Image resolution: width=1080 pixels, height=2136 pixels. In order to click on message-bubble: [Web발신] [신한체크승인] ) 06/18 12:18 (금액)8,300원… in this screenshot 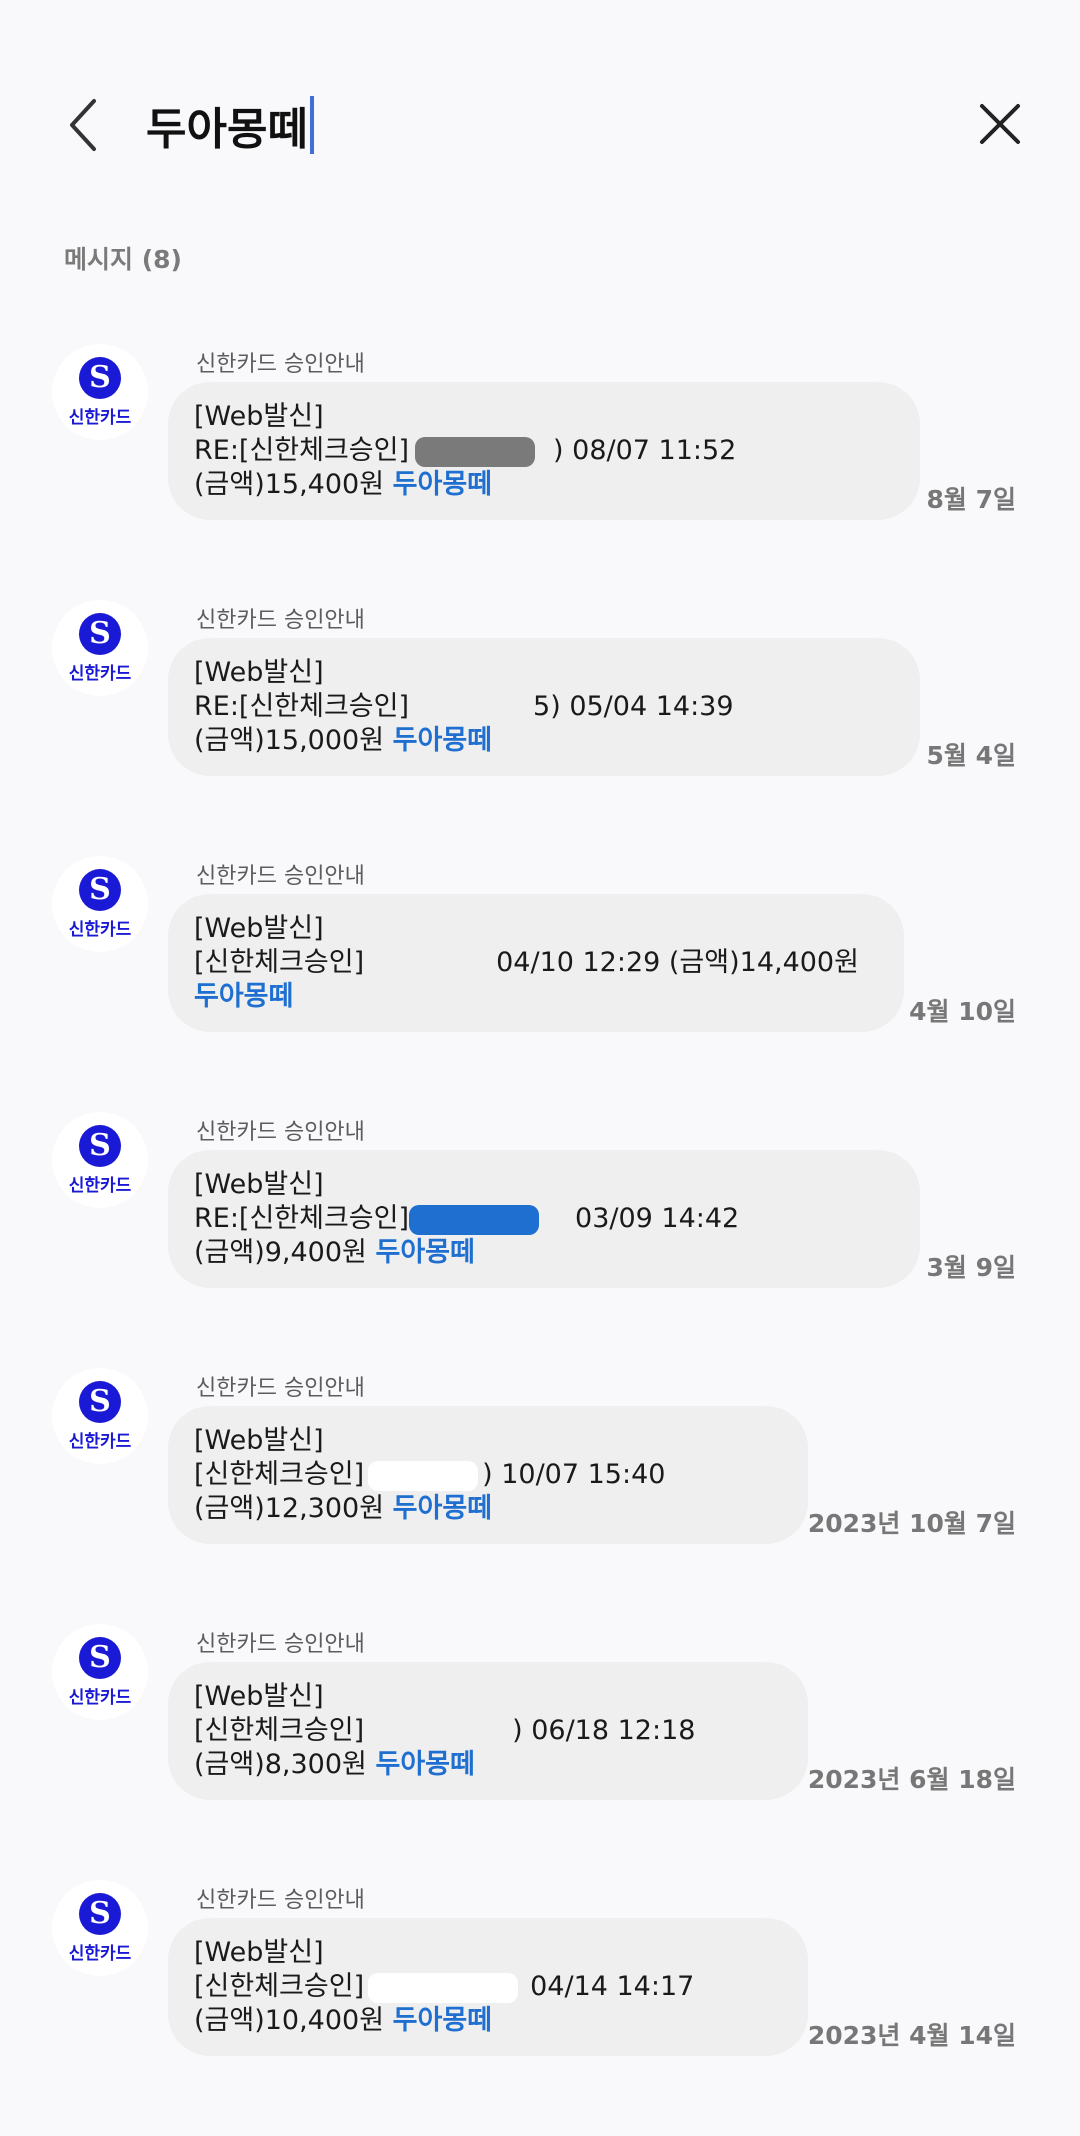, I will do `click(488, 1731)`.